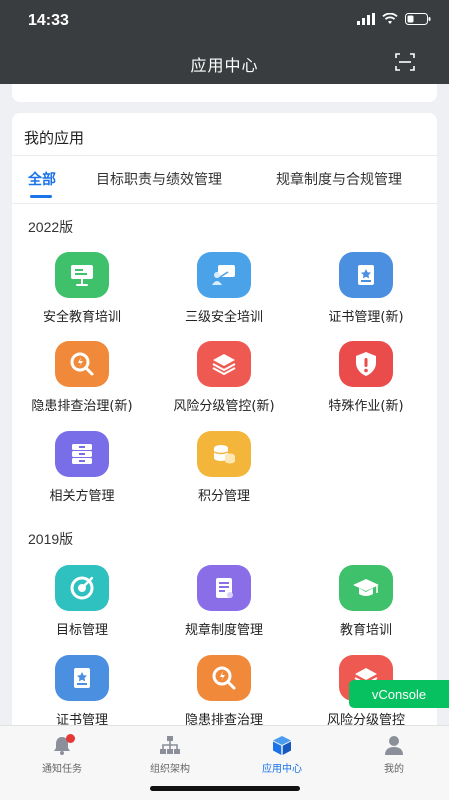  What do you see at coordinates (223, 317) in the screenshot?
I see `app-label: 三级安全培训` at bounding box center [223, 317].